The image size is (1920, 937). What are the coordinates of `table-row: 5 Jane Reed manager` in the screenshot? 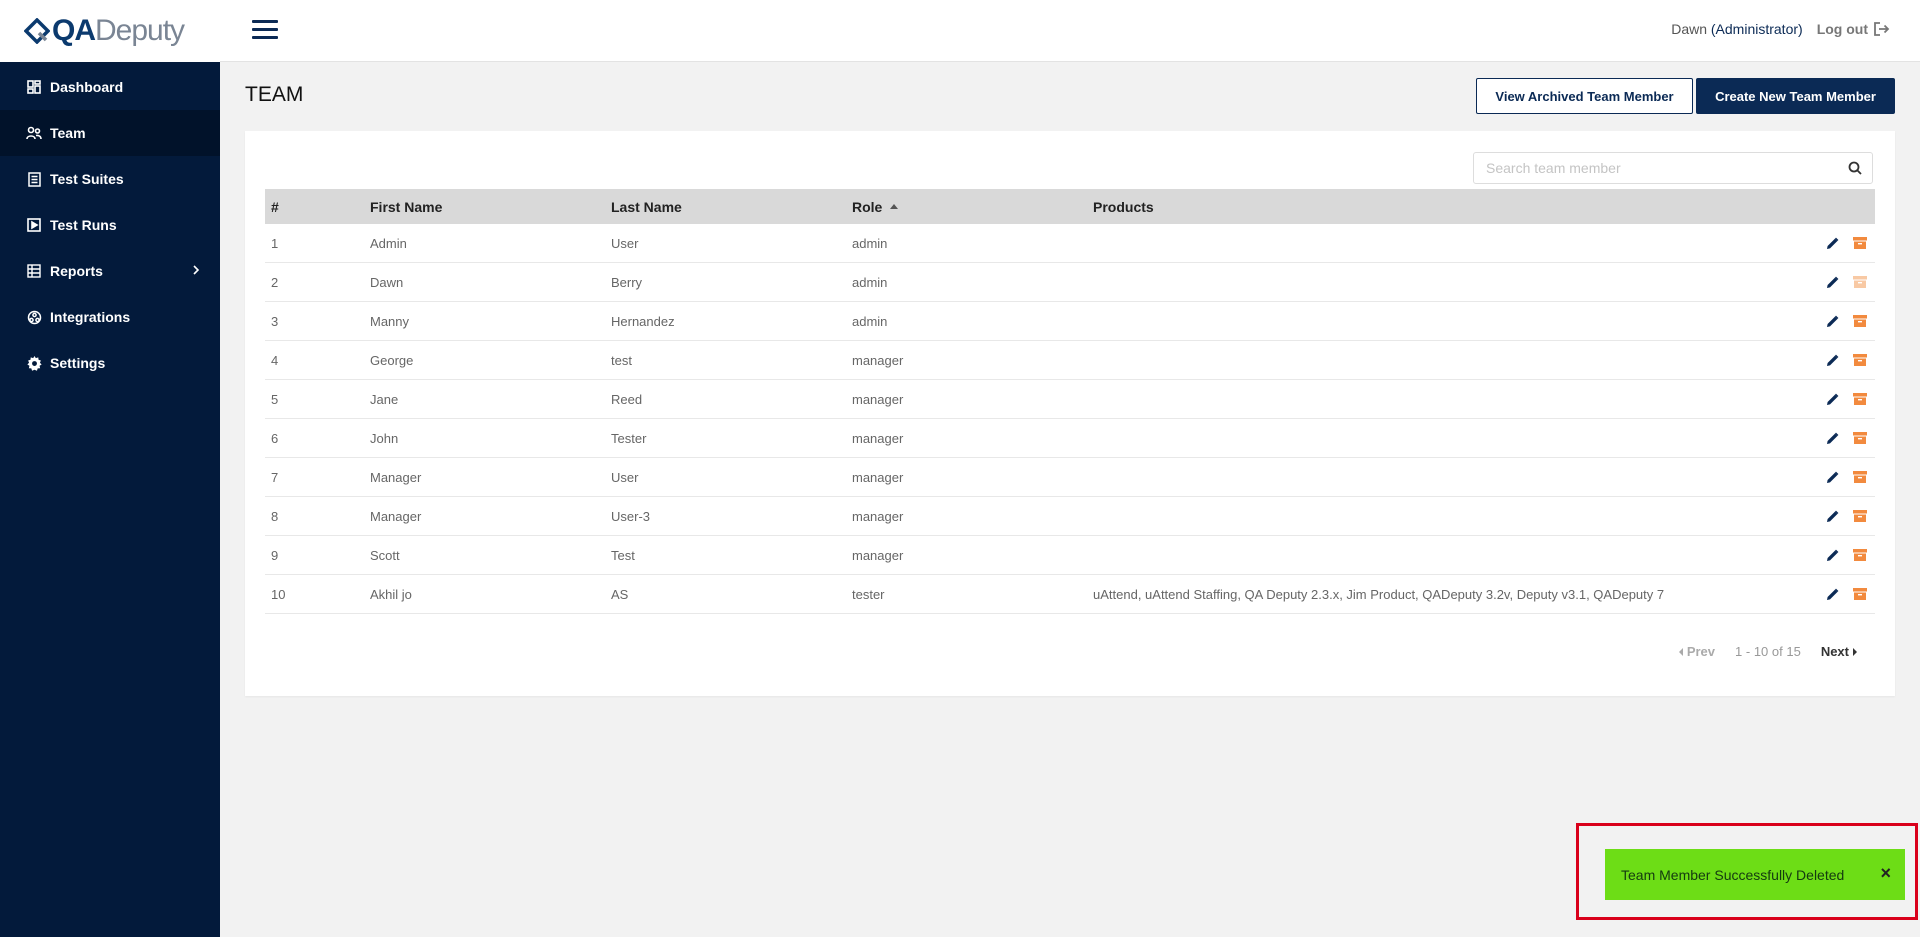 It's located at (1070, 399).